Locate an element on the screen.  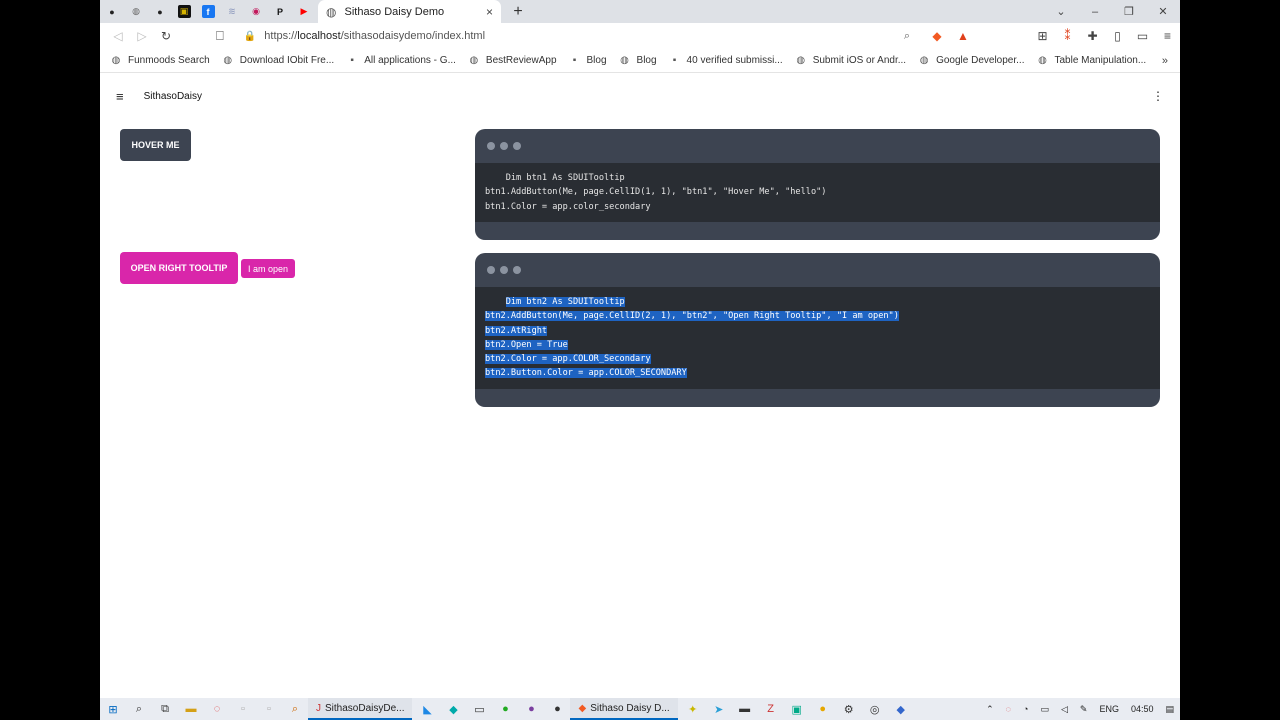
bookmark-label: BestReviewApp is located at coordinates (521, 60).